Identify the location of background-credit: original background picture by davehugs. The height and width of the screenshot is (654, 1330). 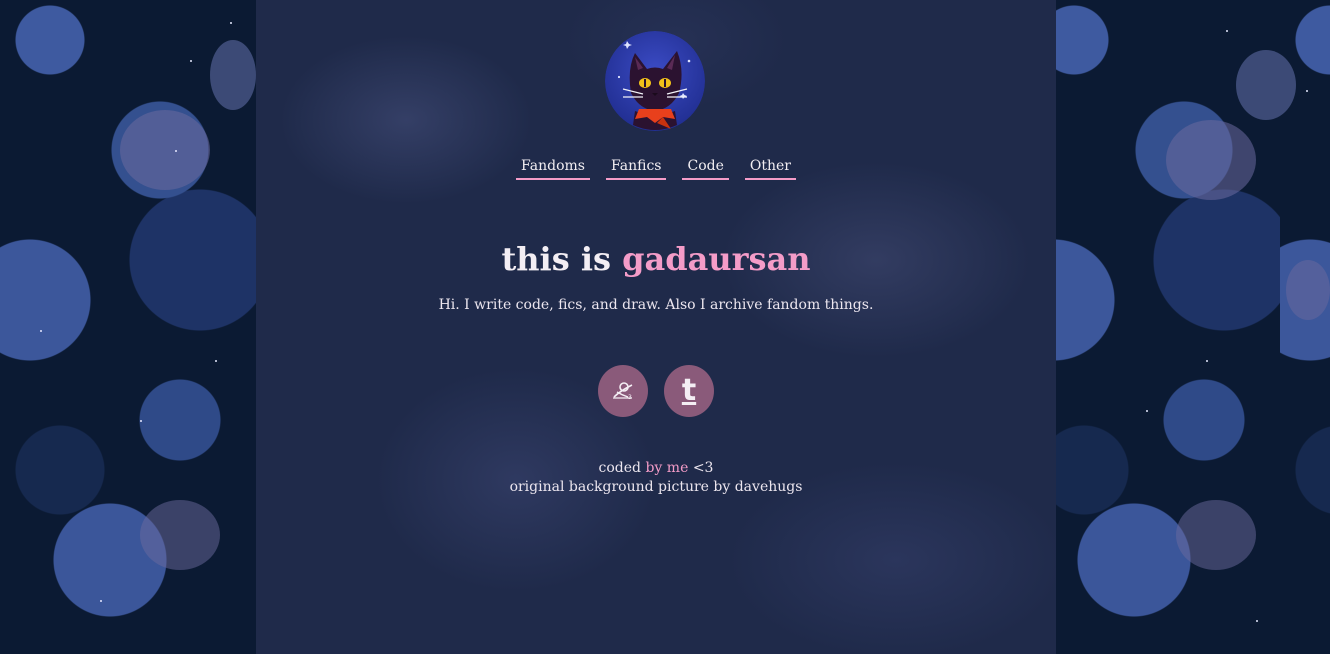
(656, 487).